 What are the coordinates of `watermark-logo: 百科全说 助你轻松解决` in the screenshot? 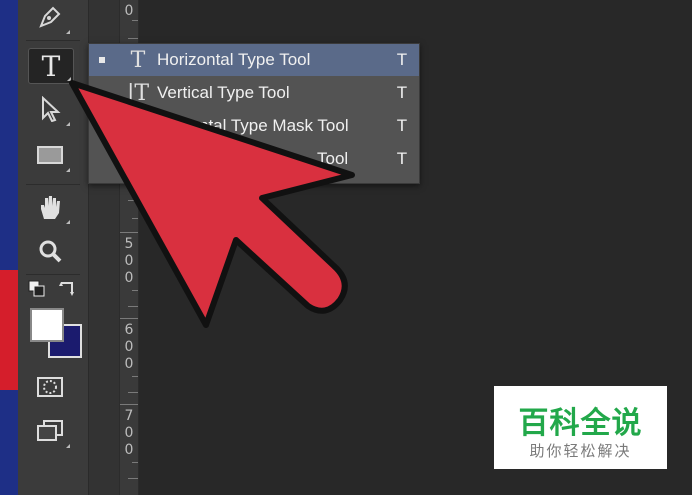 It's located at (580, 427).